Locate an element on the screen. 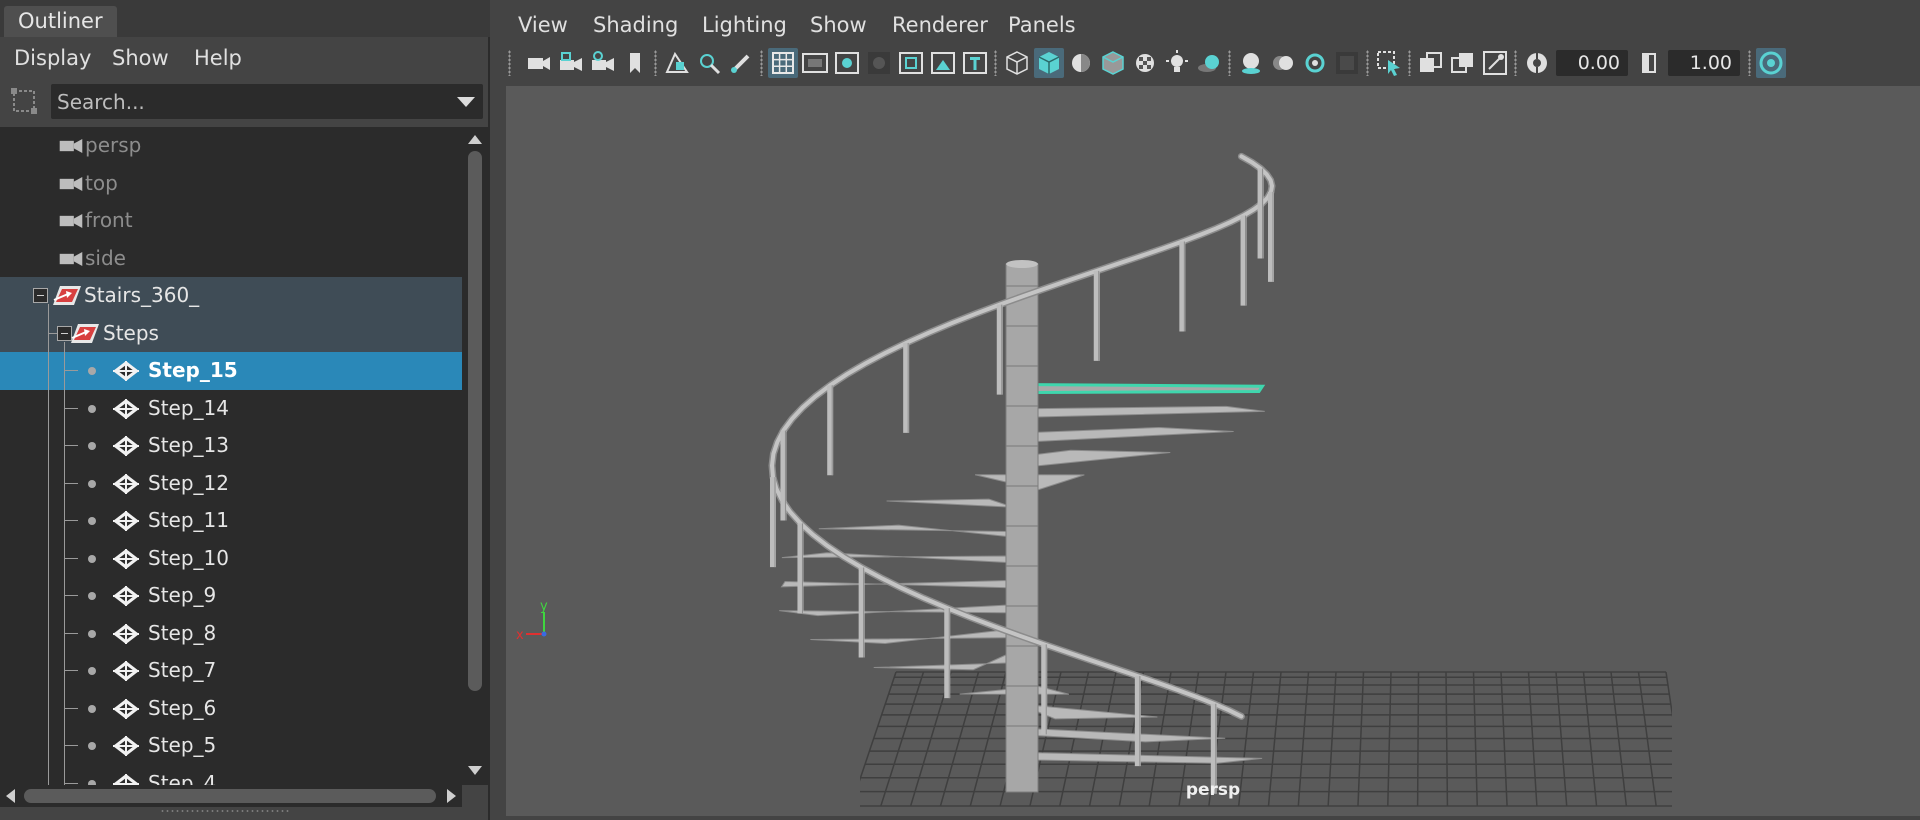 Image resolution: width=1920 pixels, height=820 pixels. tree-row-step: Step_4 is located at coordinates (231, 775).